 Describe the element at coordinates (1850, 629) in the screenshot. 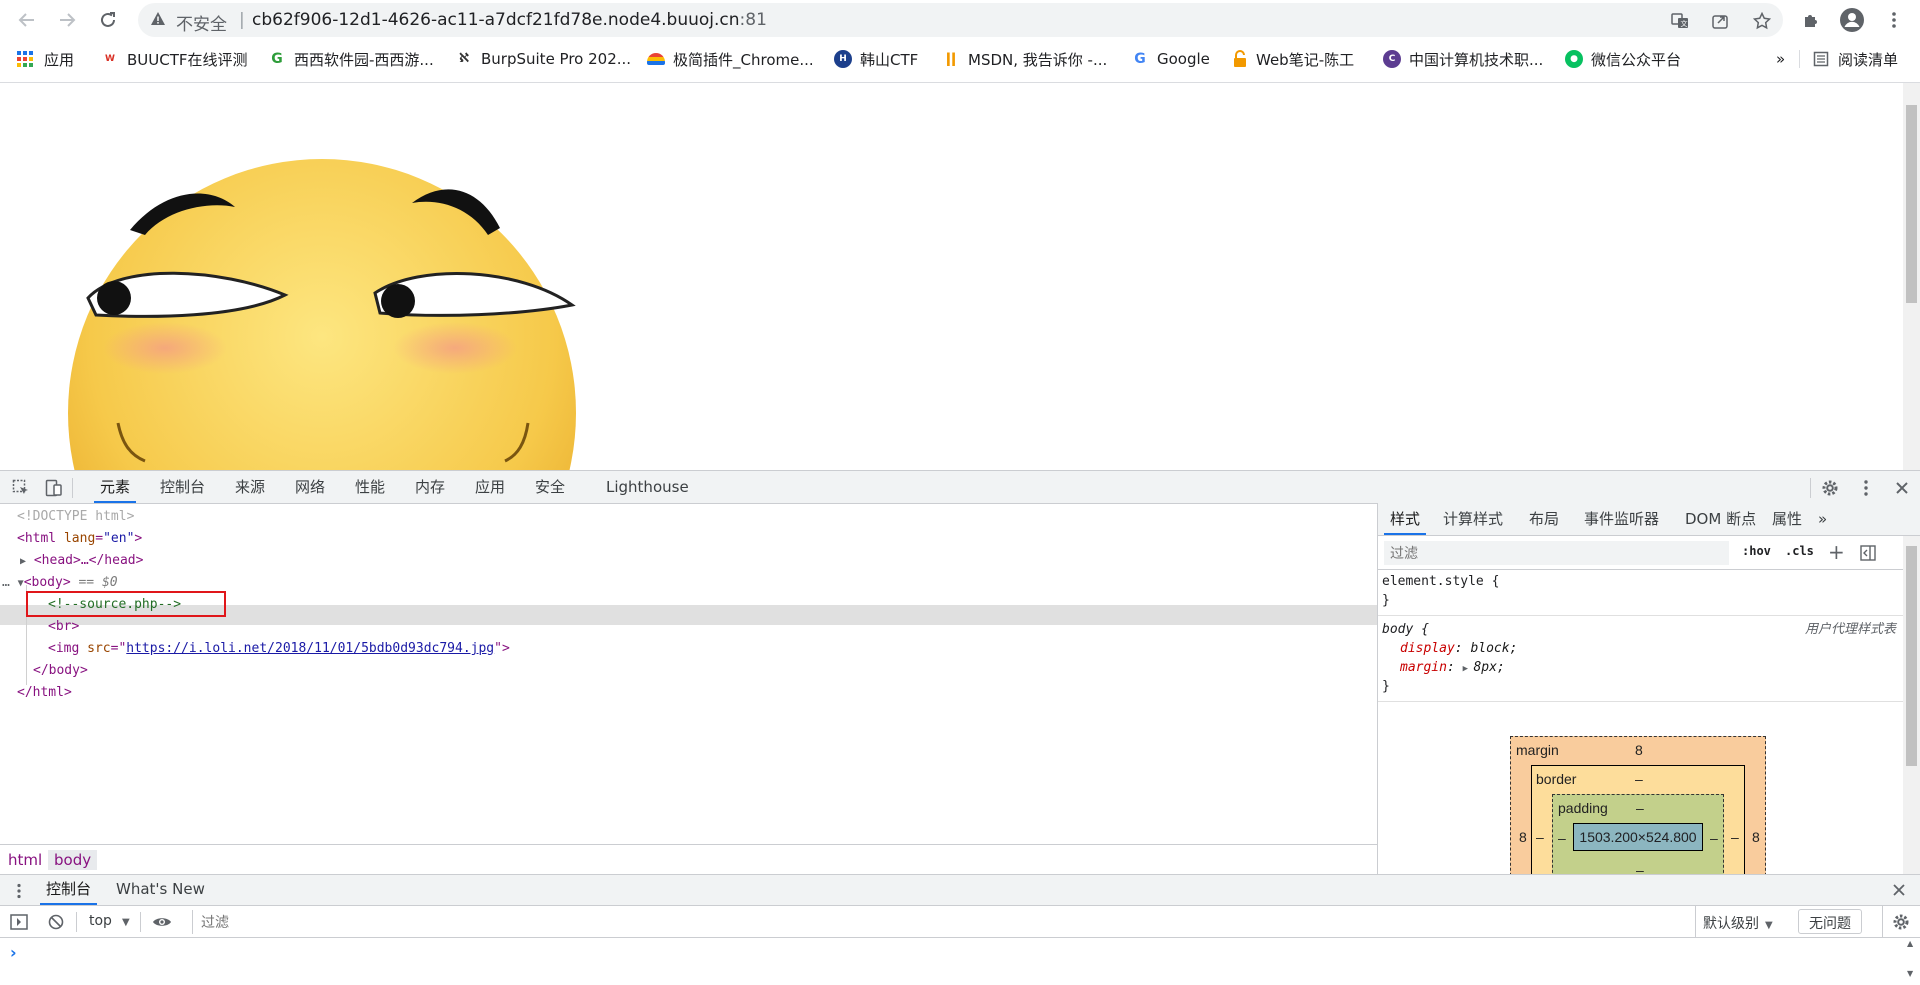

I see `user-agent-stylesheet-label: 用户代理样式表` at that location.